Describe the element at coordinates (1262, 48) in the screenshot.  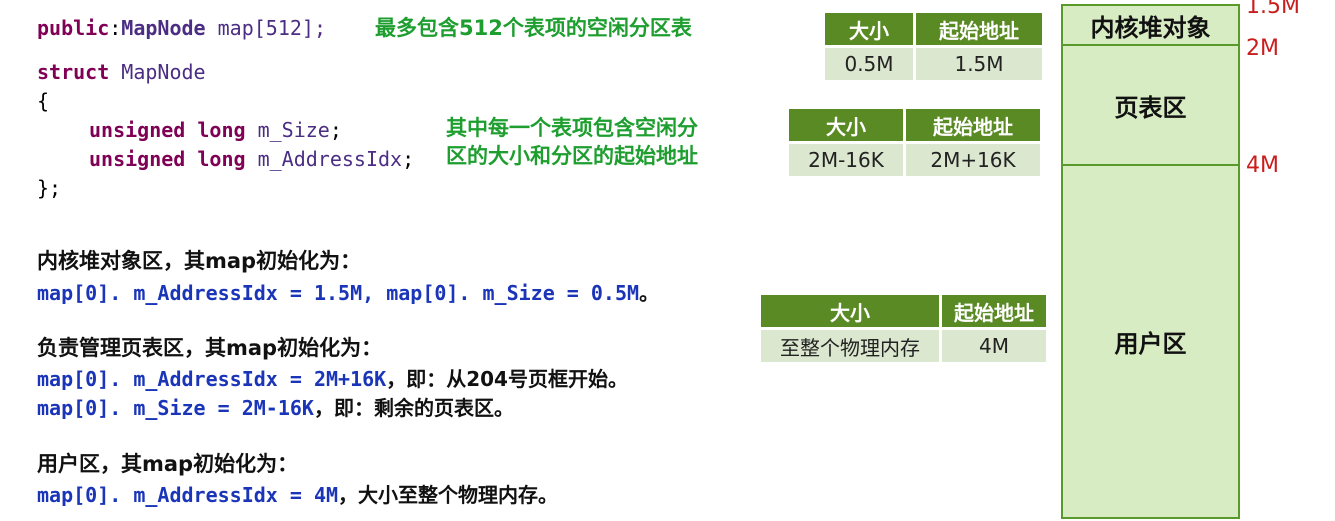
I see `address-label-2m: 2M` at that location.